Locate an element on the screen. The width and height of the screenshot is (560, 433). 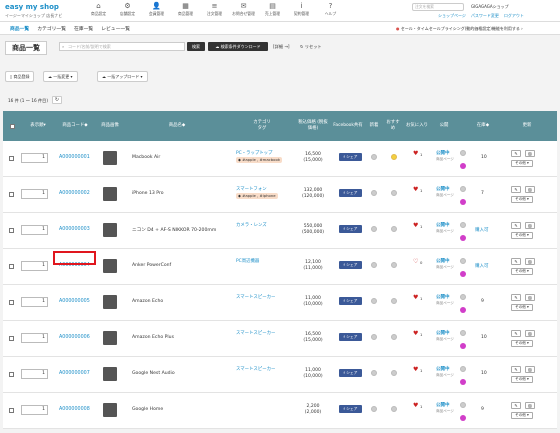
product-code-link: A000000006 is located at coordinates (74, 337).